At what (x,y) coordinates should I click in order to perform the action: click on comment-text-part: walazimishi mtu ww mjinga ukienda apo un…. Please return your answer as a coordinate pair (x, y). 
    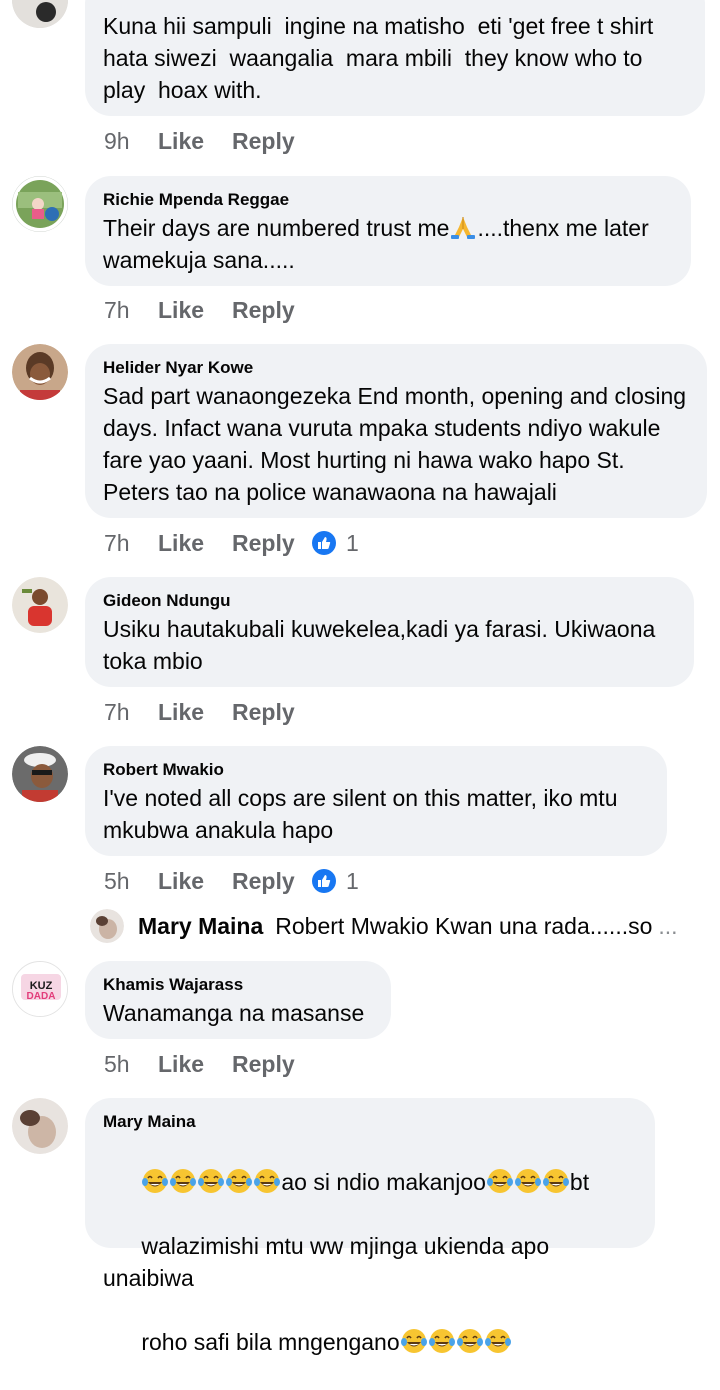
    Looking at the image, I should click on (329, 1262).